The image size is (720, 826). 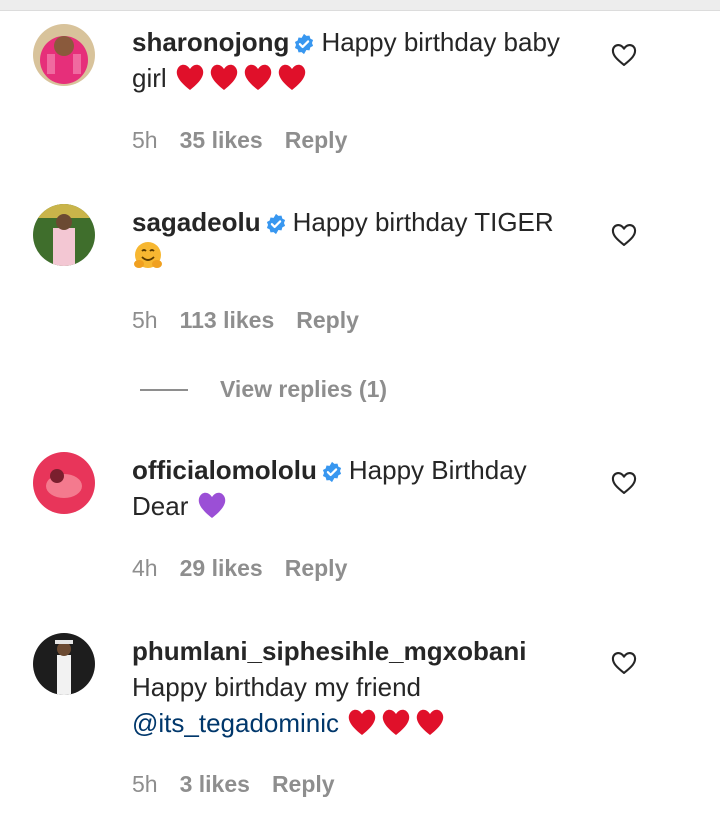 What do you see at coordinates (235, 723) in the screenshot?
I see `mention-link: @its_tegadominic` at bounding box center [235, 723].